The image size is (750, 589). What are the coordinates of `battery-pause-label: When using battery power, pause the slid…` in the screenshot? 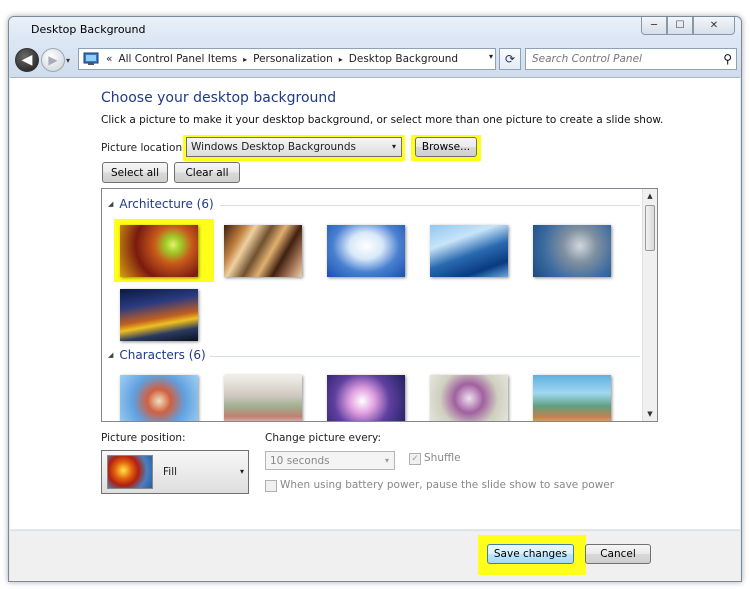 It's located at (447, 485).